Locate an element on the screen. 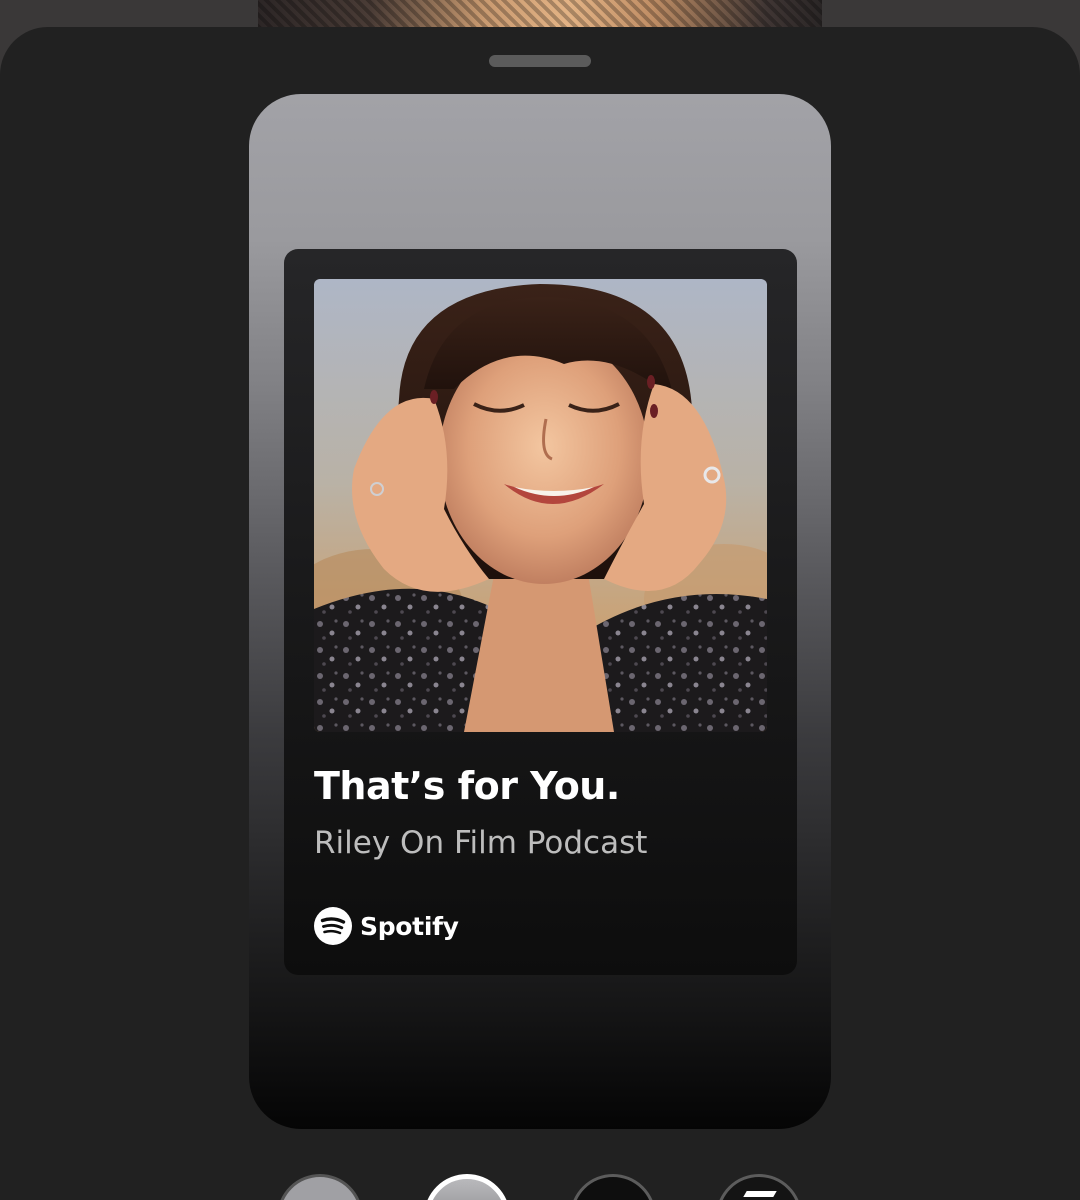 This screenshot has width=1080, height=1200. swatch-black is located at coordinates (613, 1187).